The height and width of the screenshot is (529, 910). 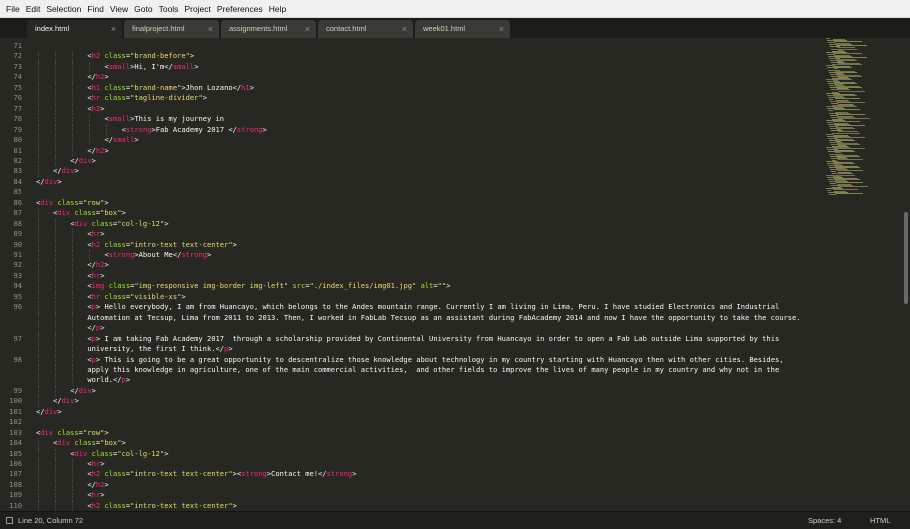 What do you see at coordinates (15, 443) in the screenshot?
I see `line-number: 104` at bounding box center [15, 443].